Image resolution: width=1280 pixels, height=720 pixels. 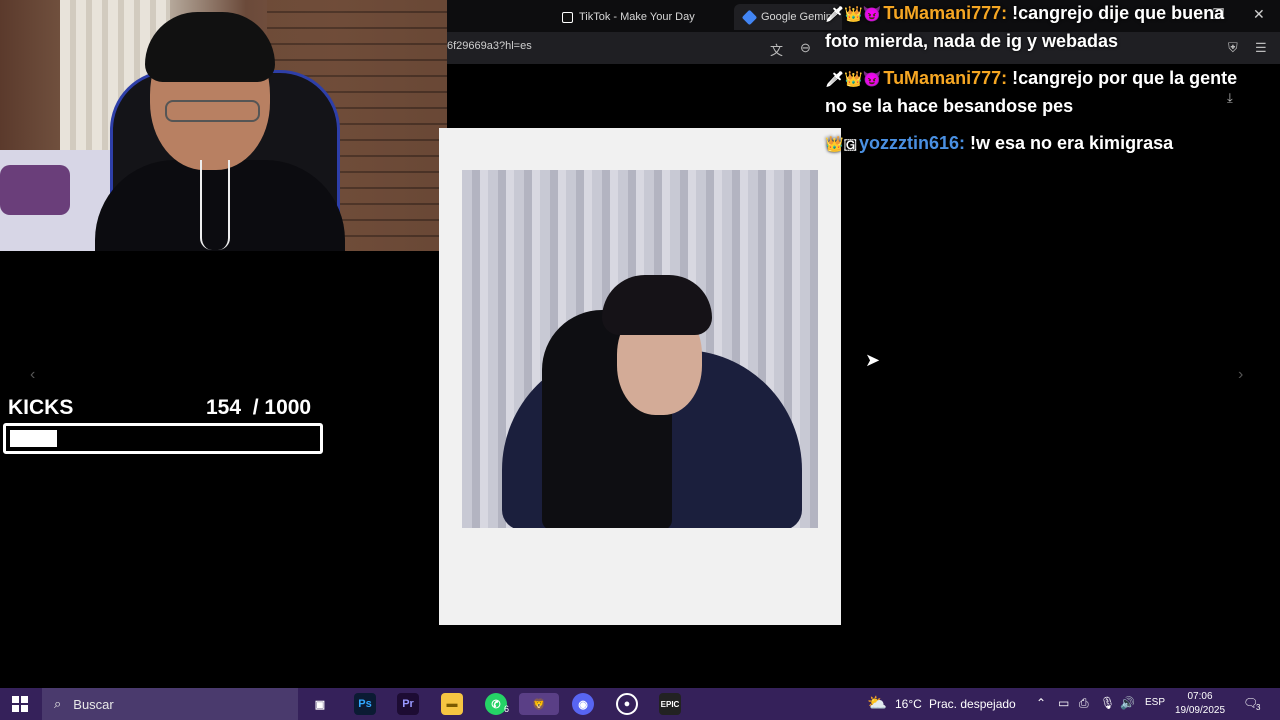 I want to click on language-indicator: ESP, so click(x=1155, y=702).